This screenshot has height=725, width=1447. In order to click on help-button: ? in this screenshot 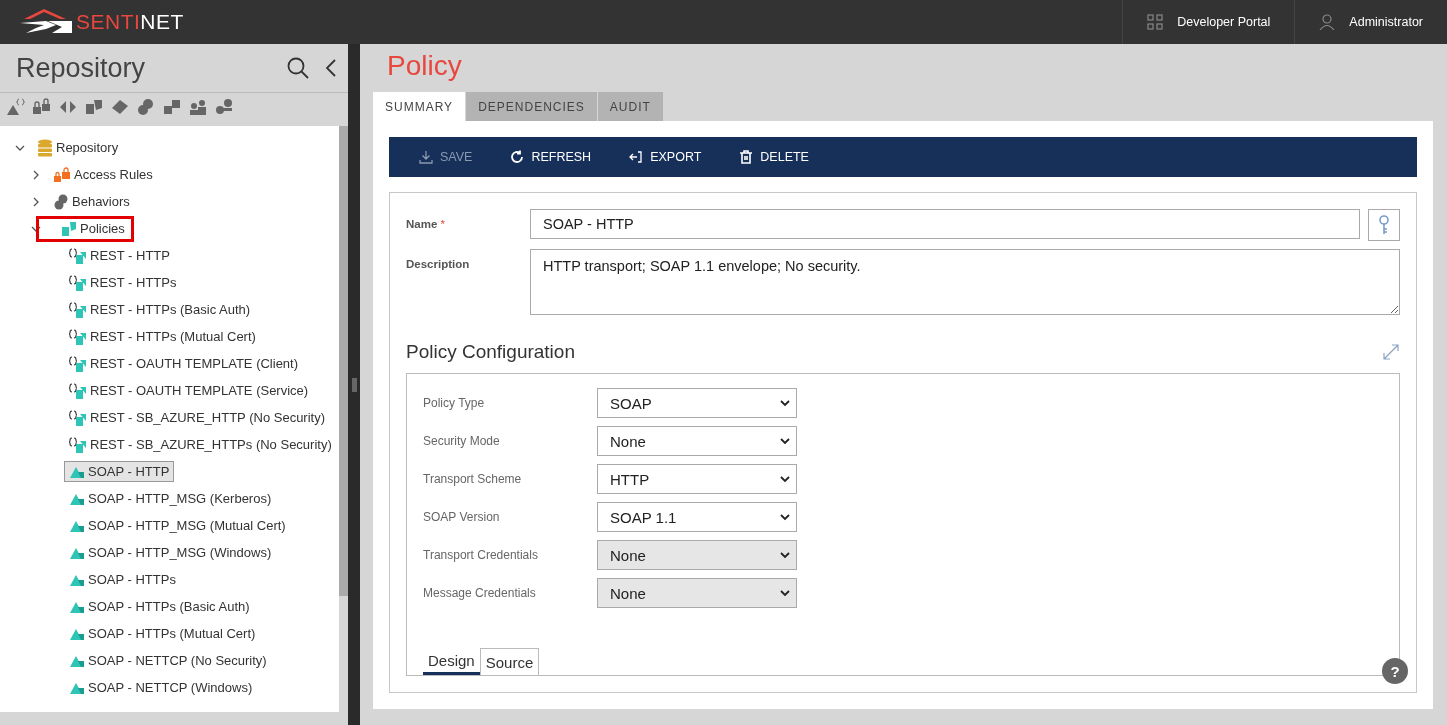, I will do `click(1395, 671)`.